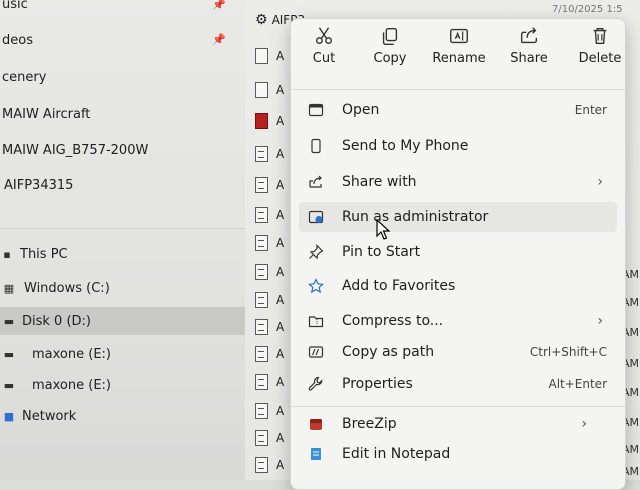  Describe the element at coordinates (459, 45) in the screenshot. I see `rename-button: Rename` at that location.